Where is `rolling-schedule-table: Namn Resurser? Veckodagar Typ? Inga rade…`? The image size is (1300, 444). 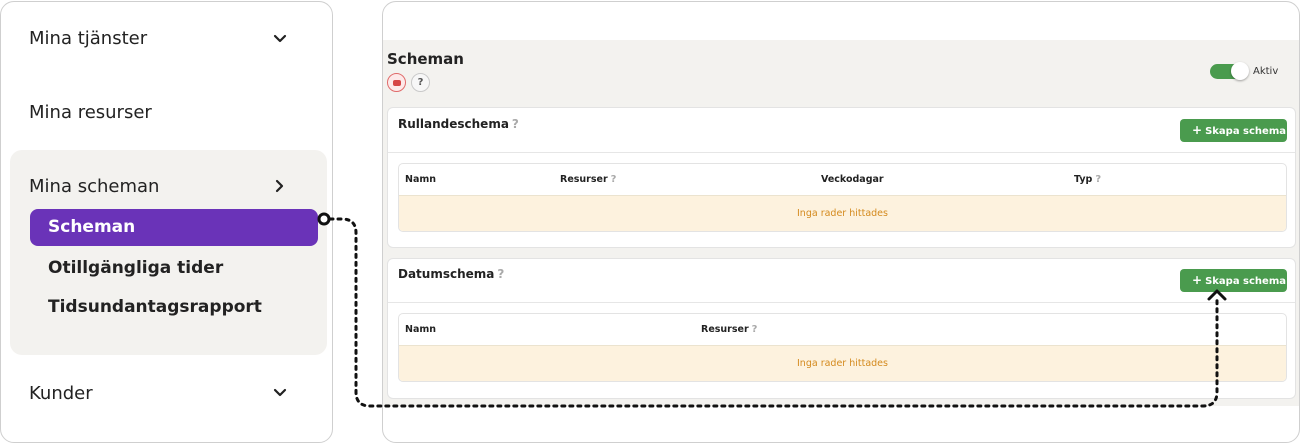
rolling-schedule-table: Namn Resurser? Veckodagar Typ? Inga rade… is located at coordinates (842, 197).